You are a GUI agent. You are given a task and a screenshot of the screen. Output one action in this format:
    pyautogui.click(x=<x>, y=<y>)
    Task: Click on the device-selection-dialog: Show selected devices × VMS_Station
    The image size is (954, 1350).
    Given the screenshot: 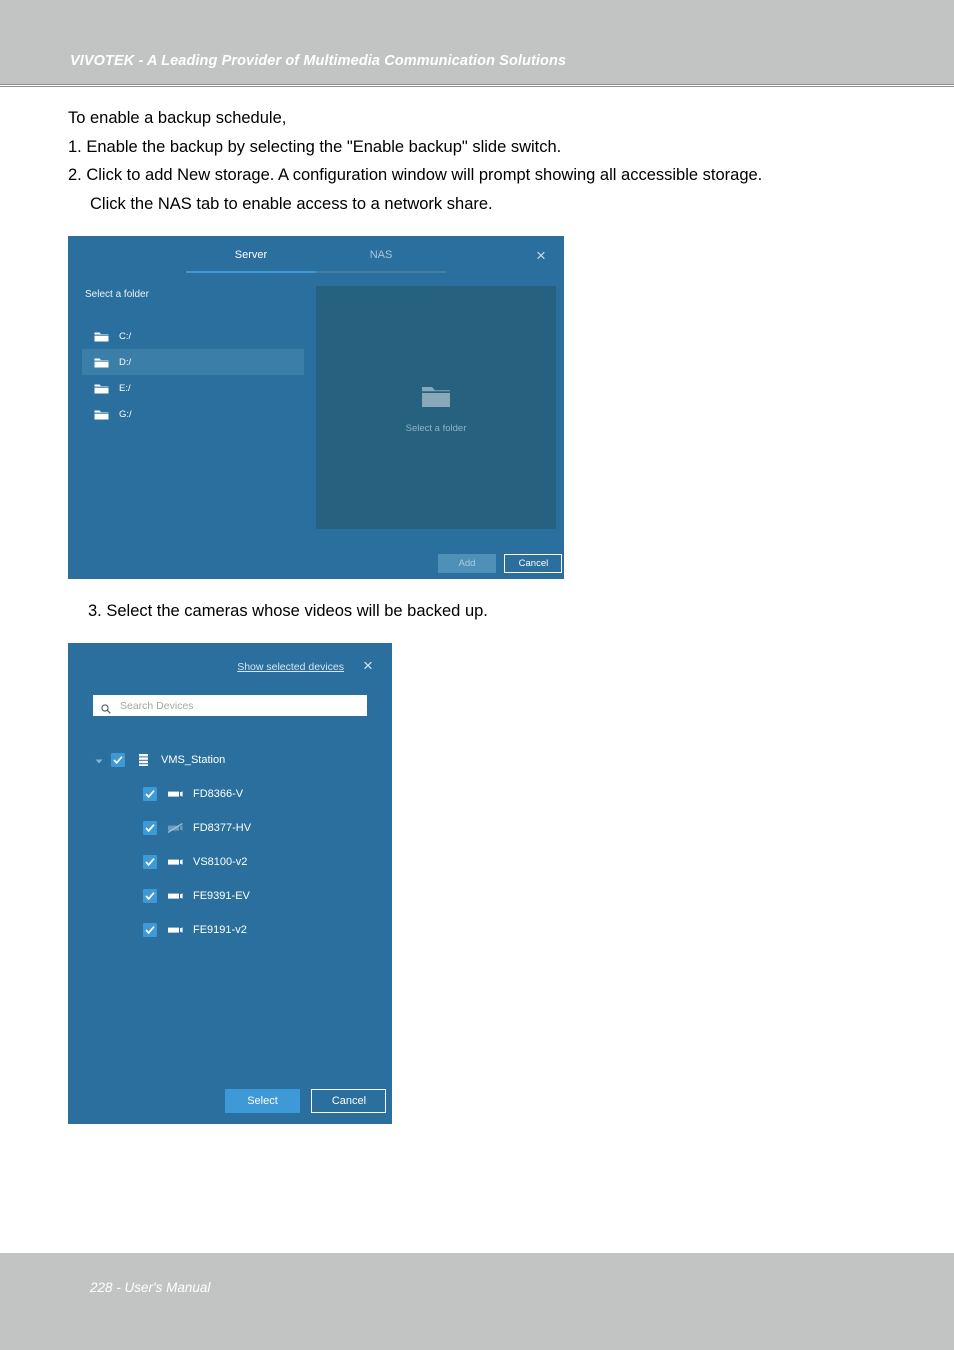 What is the action you would take?
    pyautogui.click(x=230, y=883)
    